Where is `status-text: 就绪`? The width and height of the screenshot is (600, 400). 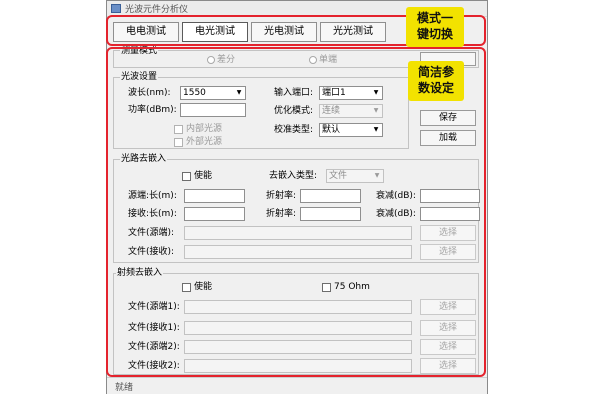
status-text: 就绪 is located at coordinates (124, 388).